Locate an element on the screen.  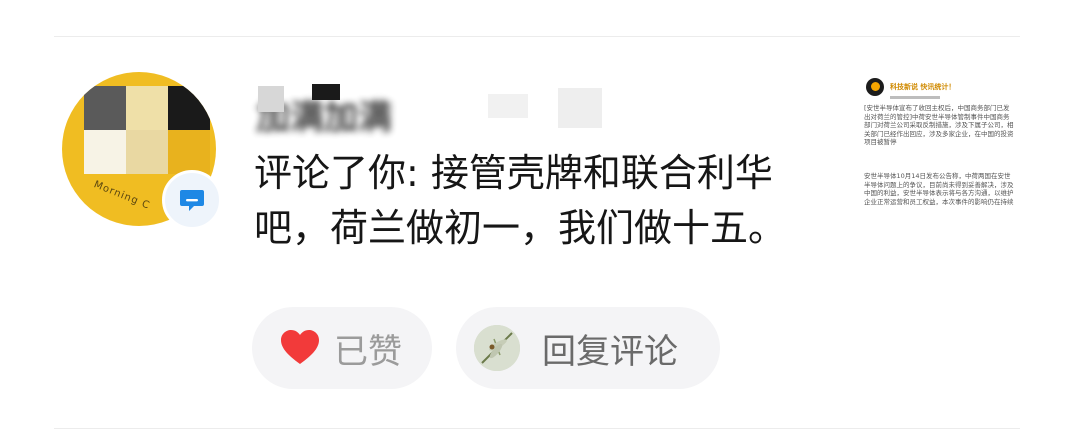
user-name: 加满加满 is located at coordinates (427, 111).